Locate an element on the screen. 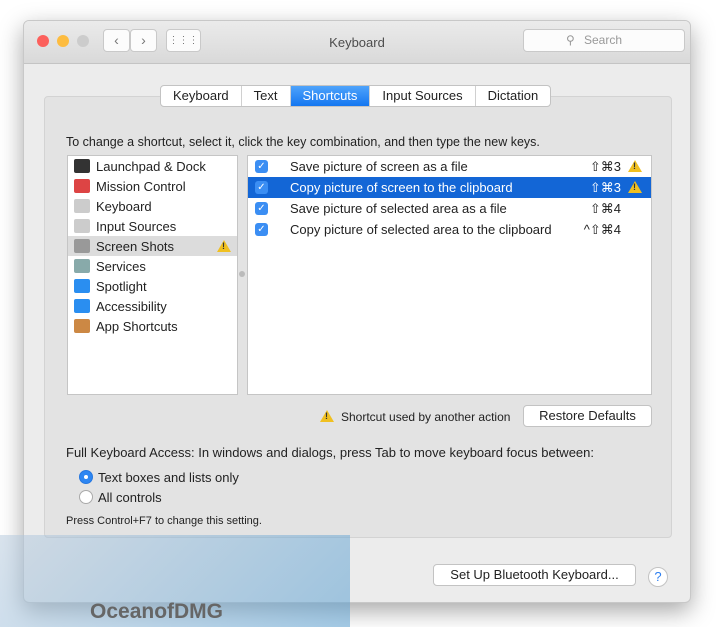 The height and width of the screenshot is (627, 716). shortcut-label: Copy picture of screen to the clipboard is located at coordinates (401, 187).